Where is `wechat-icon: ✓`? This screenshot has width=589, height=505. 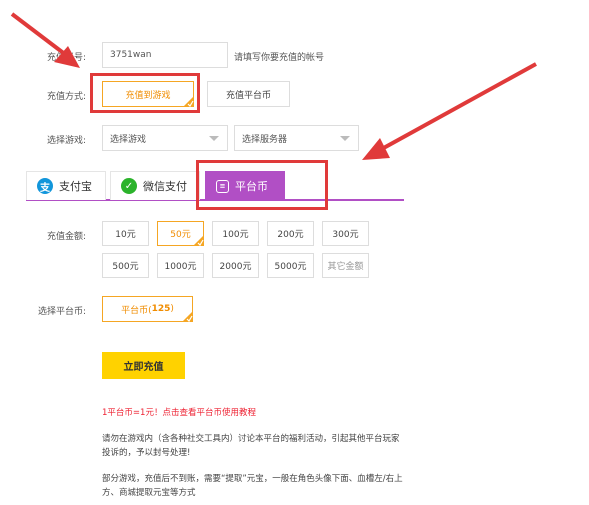 wechat-icon: ✓ is located at coordinates (129, 186).